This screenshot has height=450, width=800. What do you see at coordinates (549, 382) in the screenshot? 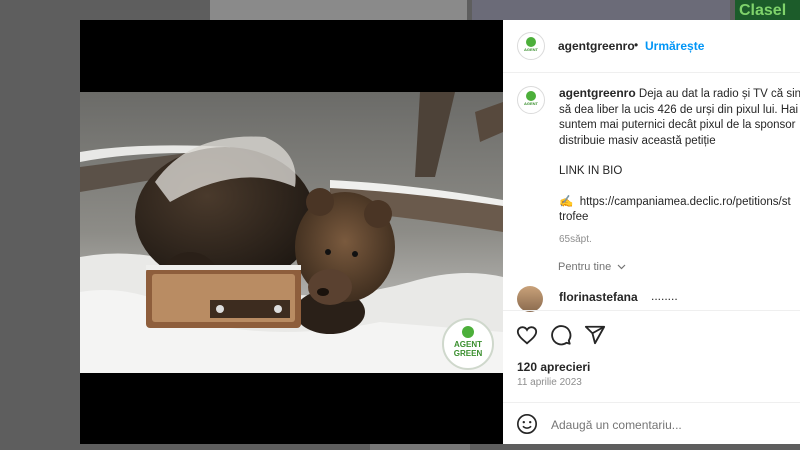
I see `post-date: 11 aprilie 2023` at bounding box center [549, 382].